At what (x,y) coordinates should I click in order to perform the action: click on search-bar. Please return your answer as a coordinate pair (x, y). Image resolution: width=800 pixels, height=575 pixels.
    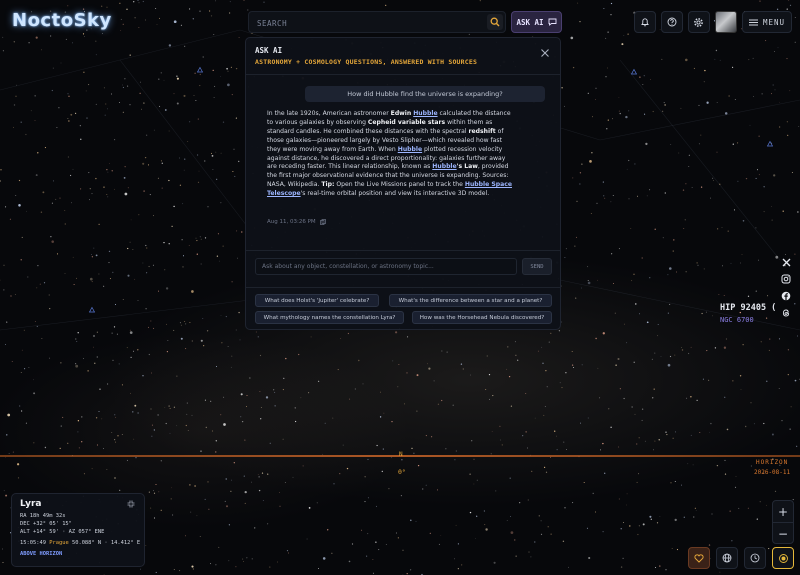
    Looking at the image, I should click on (377, 22).